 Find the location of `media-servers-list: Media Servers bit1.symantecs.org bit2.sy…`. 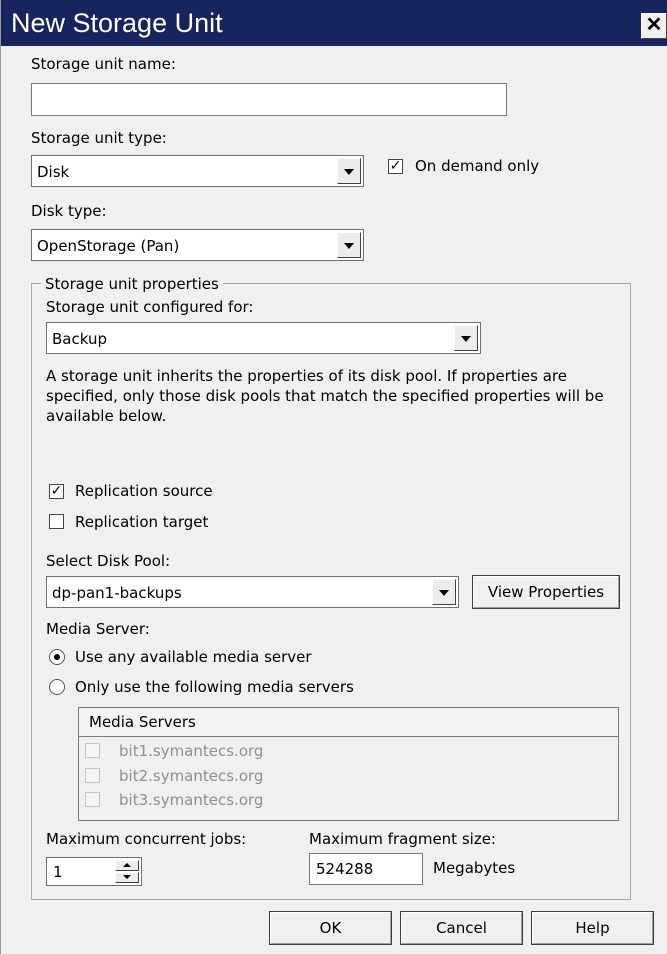

media-servers-list: Media Servers bit1.symantecs.org bit2.sy… is located at coordinates (348, 764).